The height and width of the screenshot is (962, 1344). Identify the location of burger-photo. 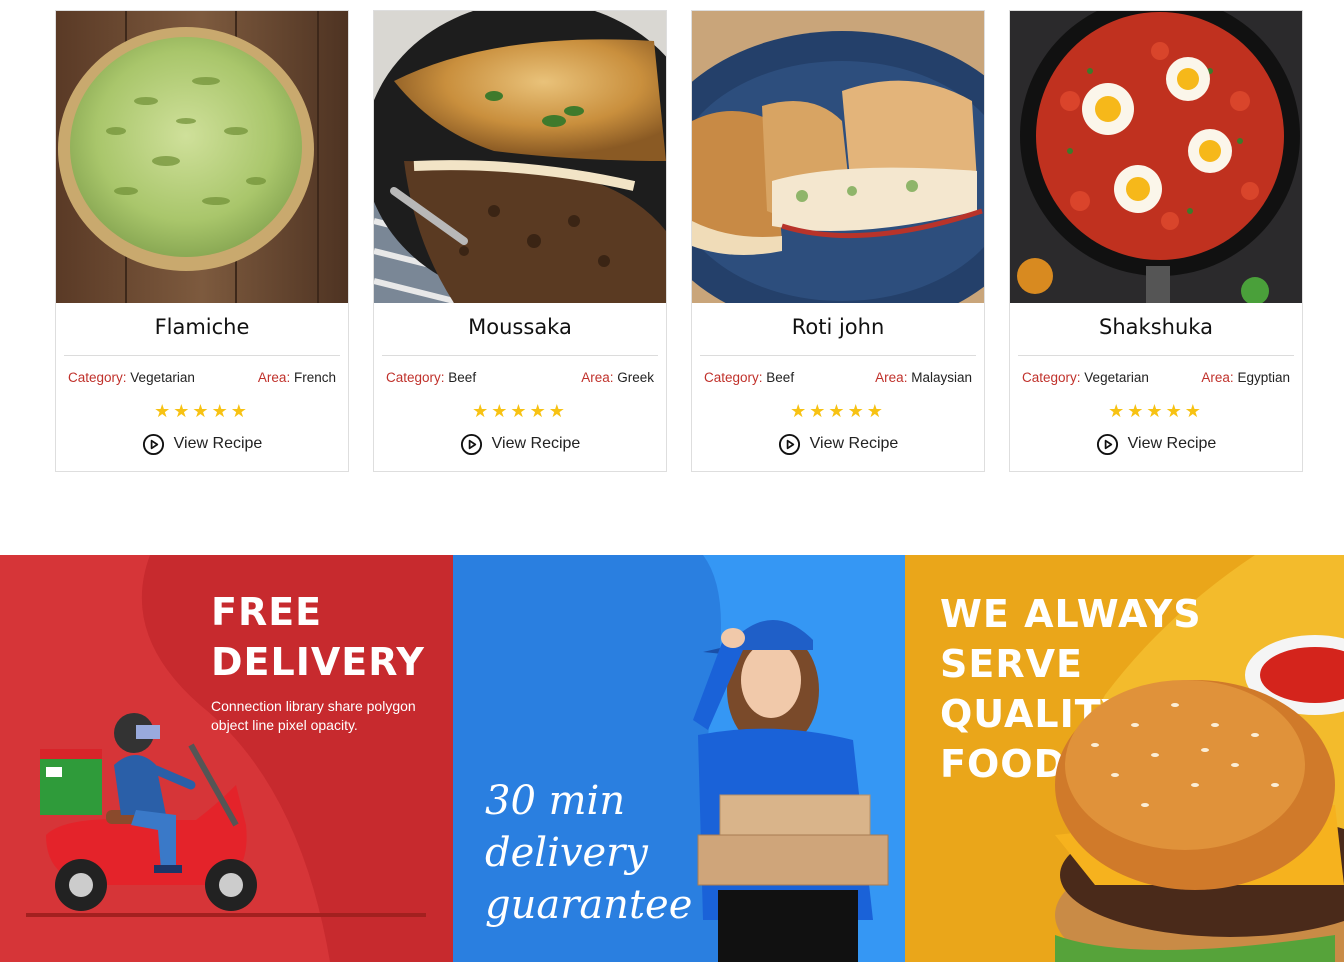
(1199, 798).